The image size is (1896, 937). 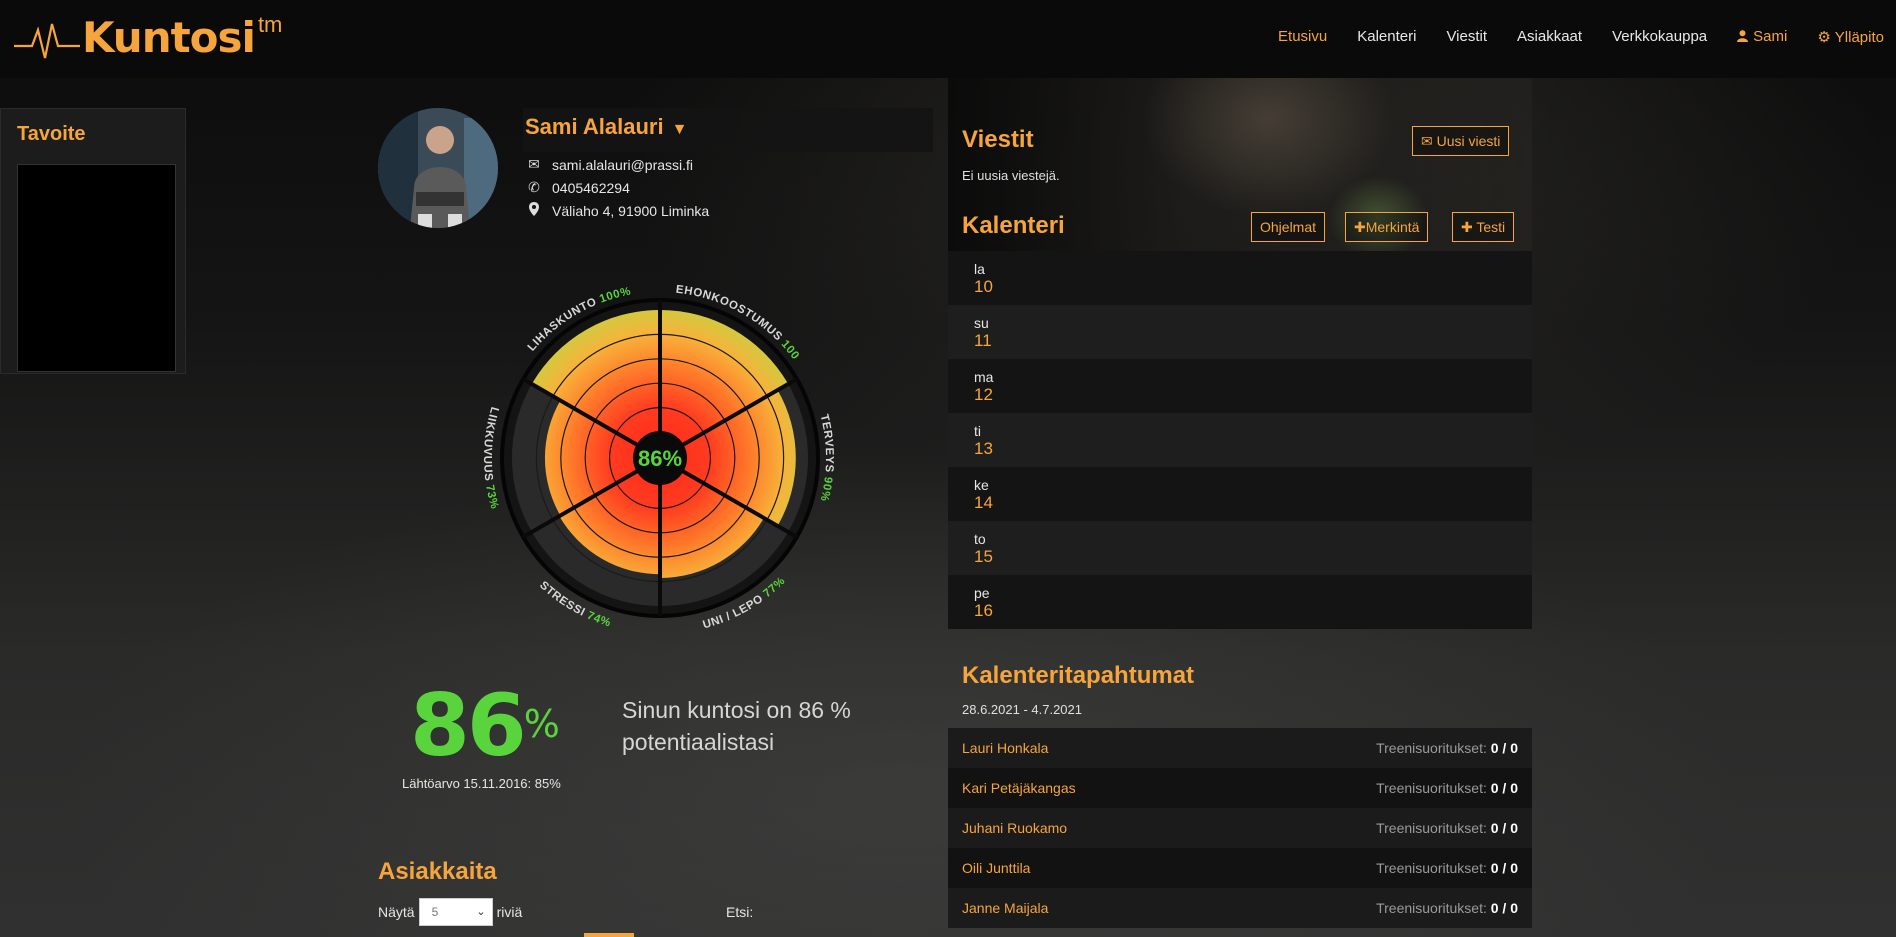 What do you see at coordinates (609, 935) in the screenshot?
I see `table-header-strip` at bounding box center [609, 935].